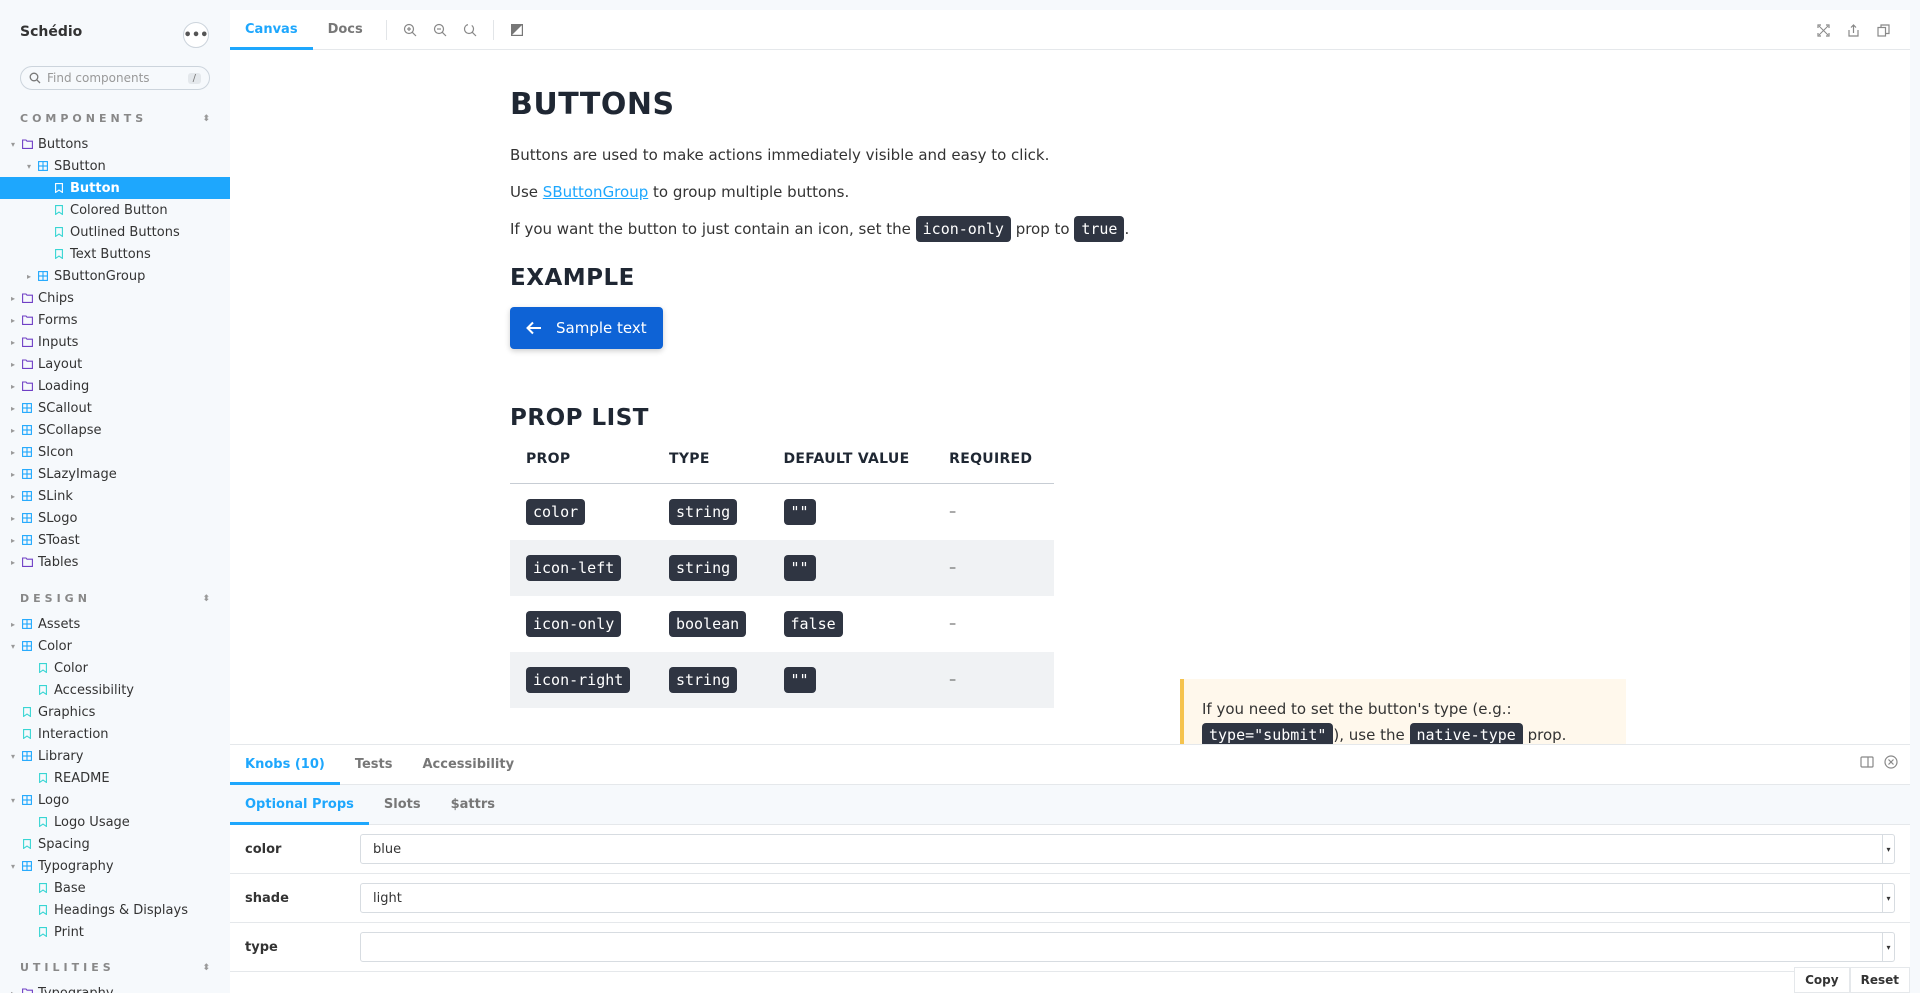 The image size is (1920, 993). I want to click on zoom-in-icon, so click(410, 30).